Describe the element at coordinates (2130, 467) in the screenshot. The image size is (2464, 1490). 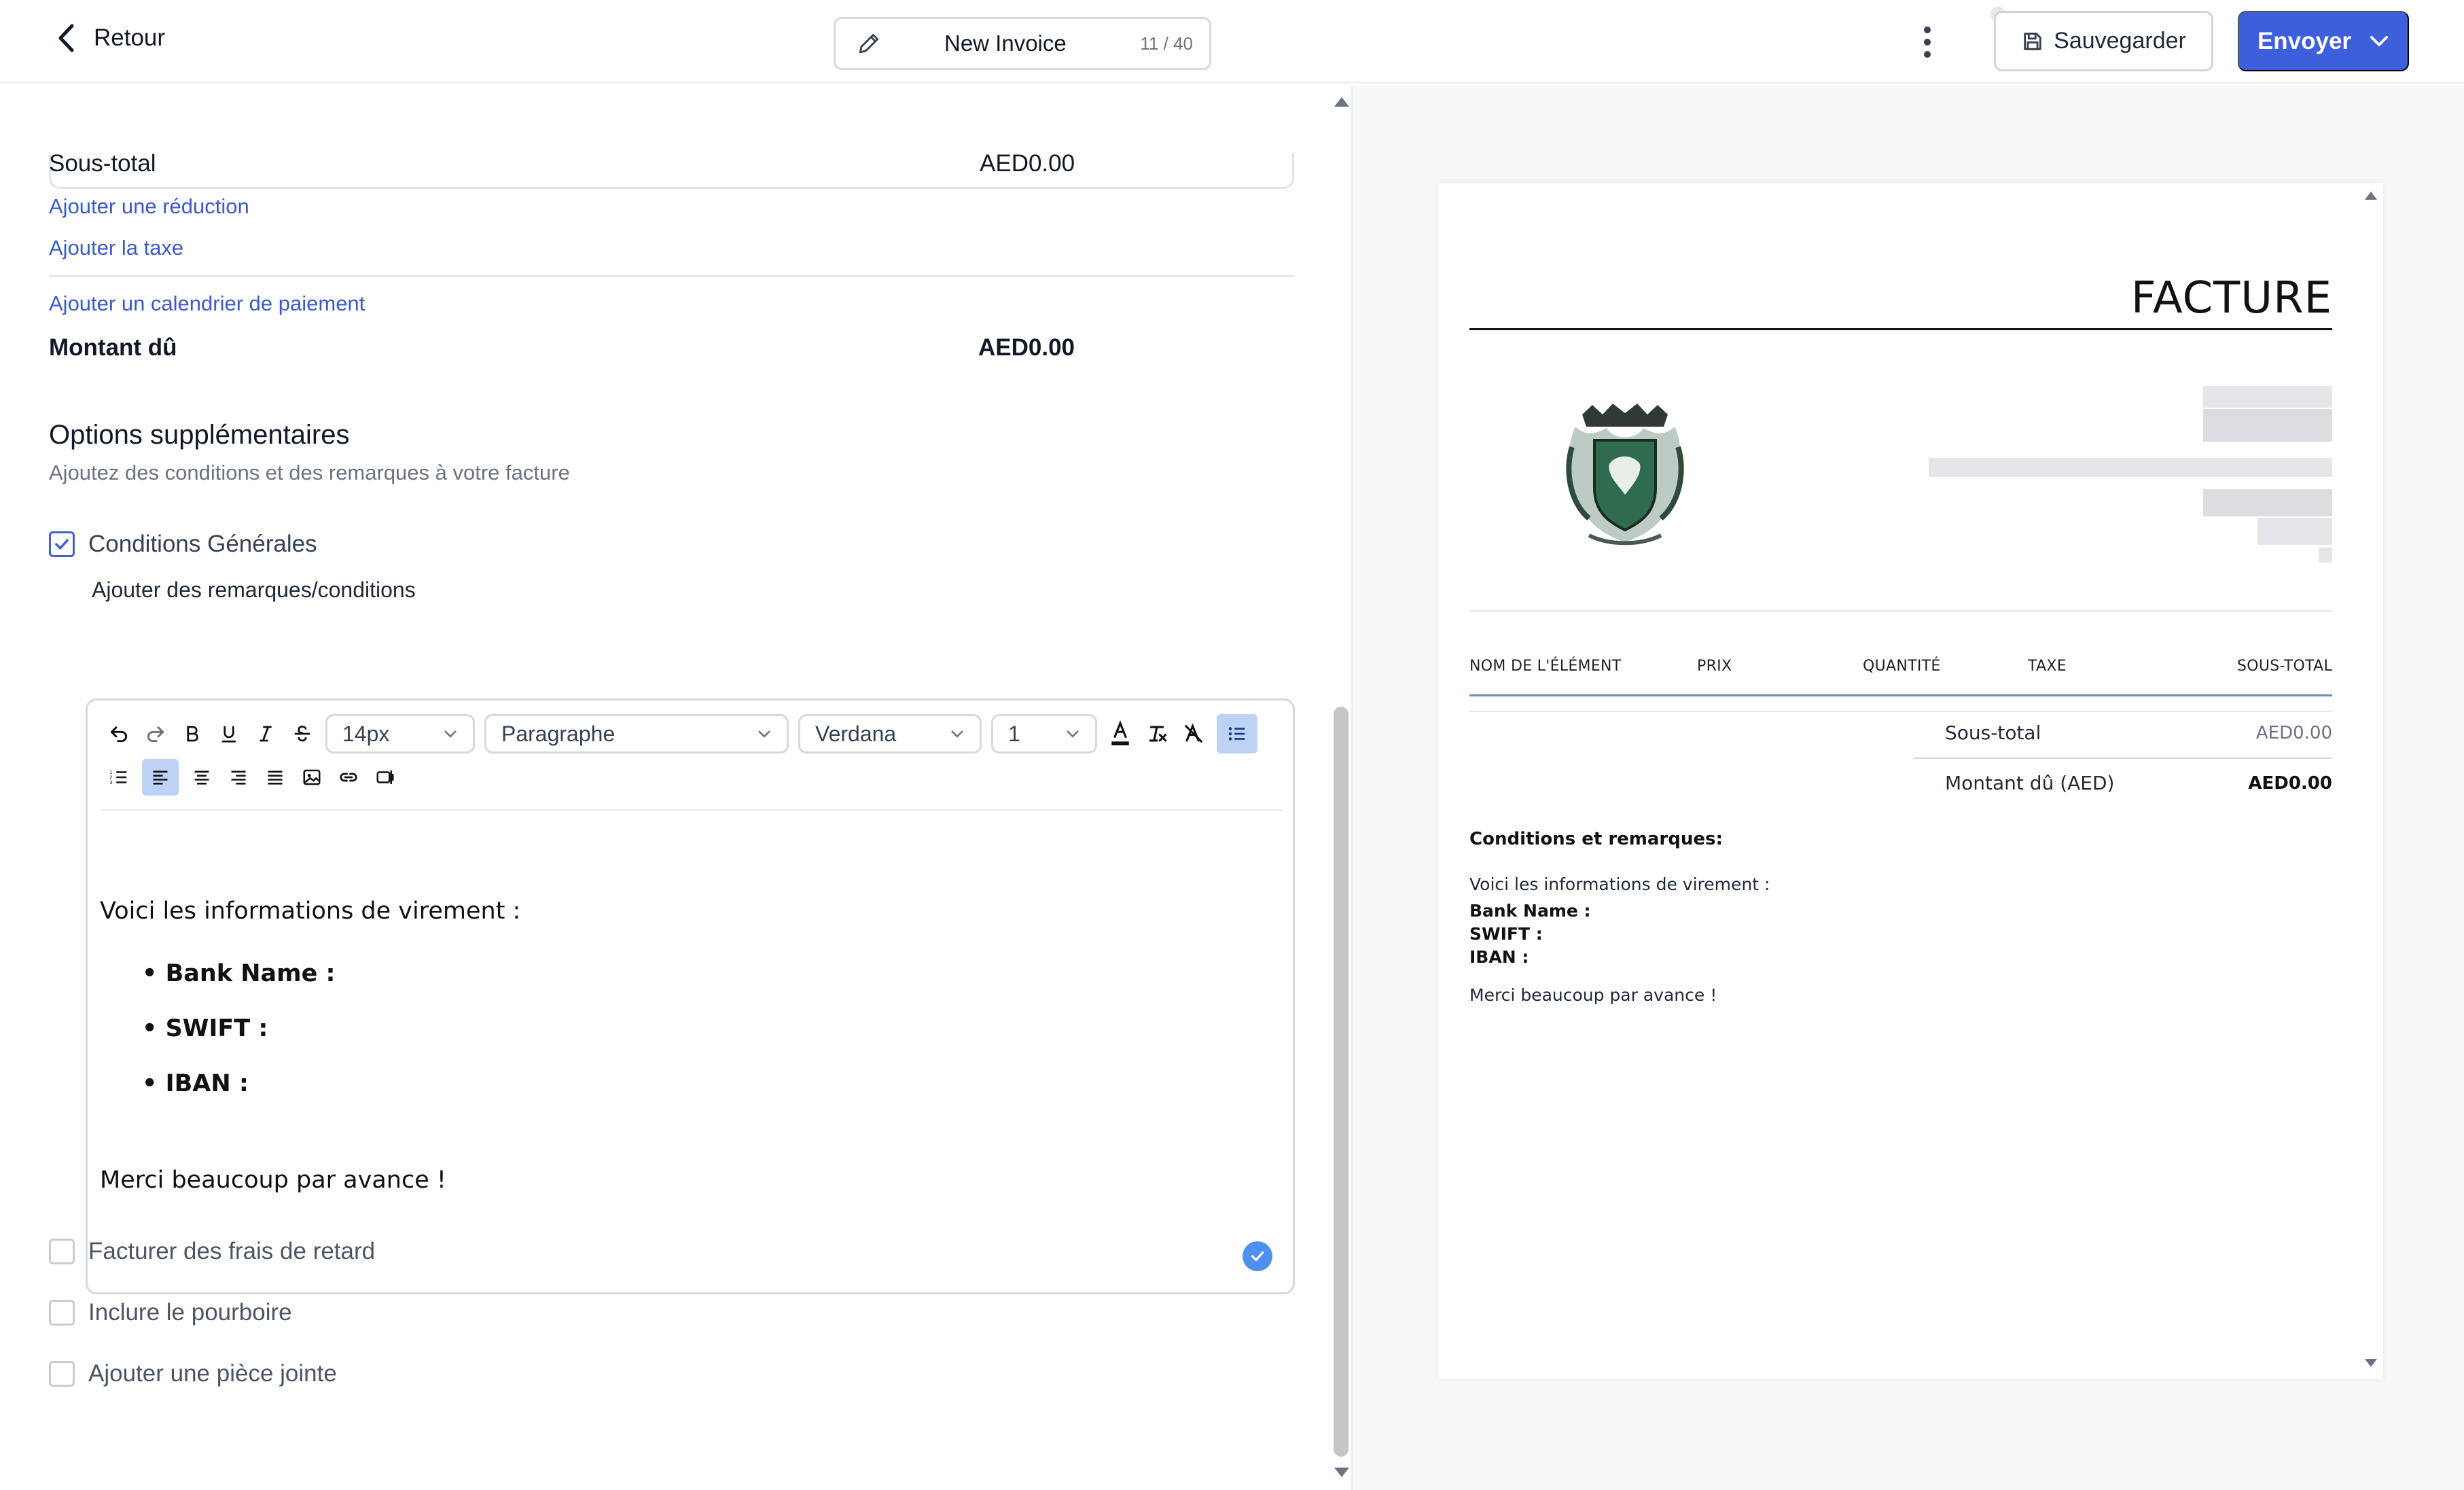
I see `company-address-blurred` at that location.